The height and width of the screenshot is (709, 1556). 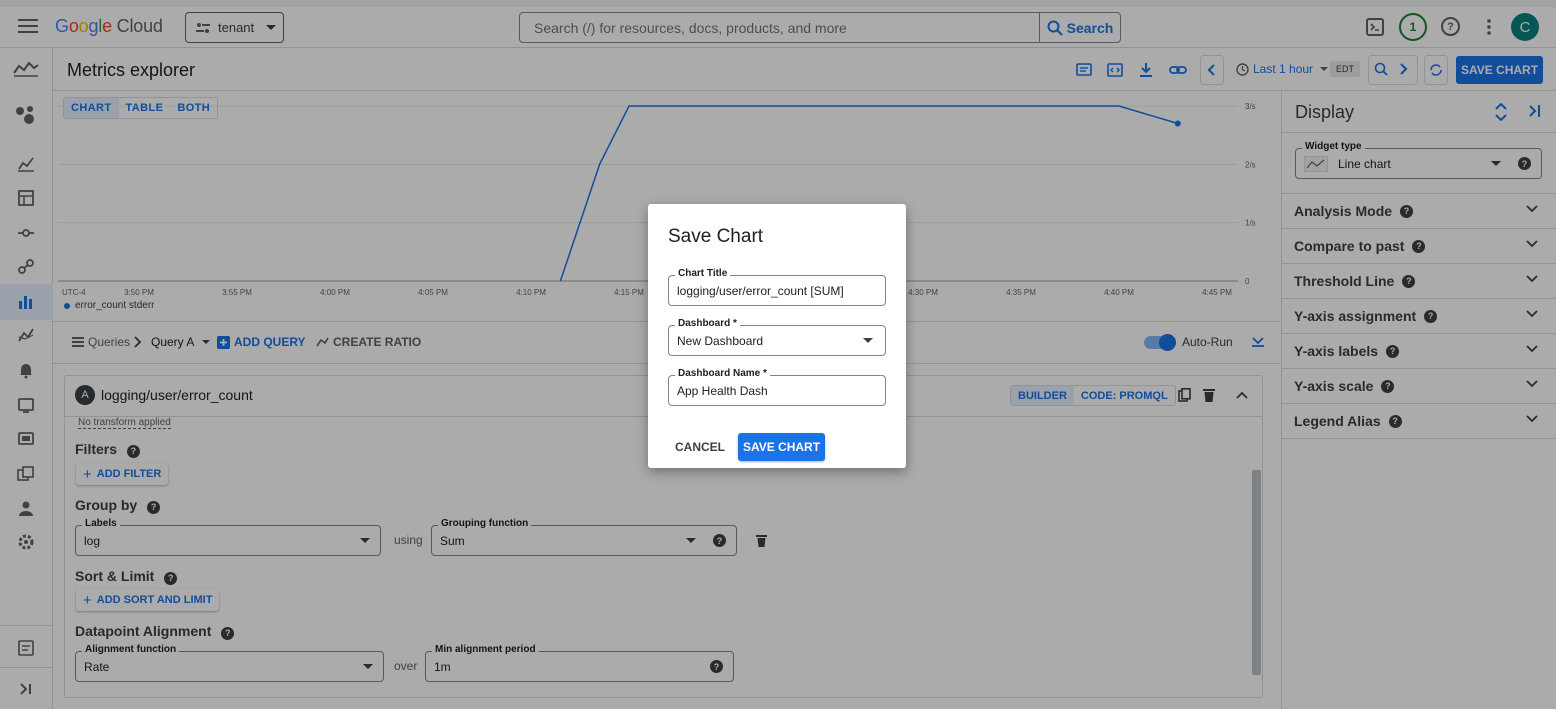 I want to click on dialog-save-chart-button: SAVE CHART, so click(x=781, y=447).